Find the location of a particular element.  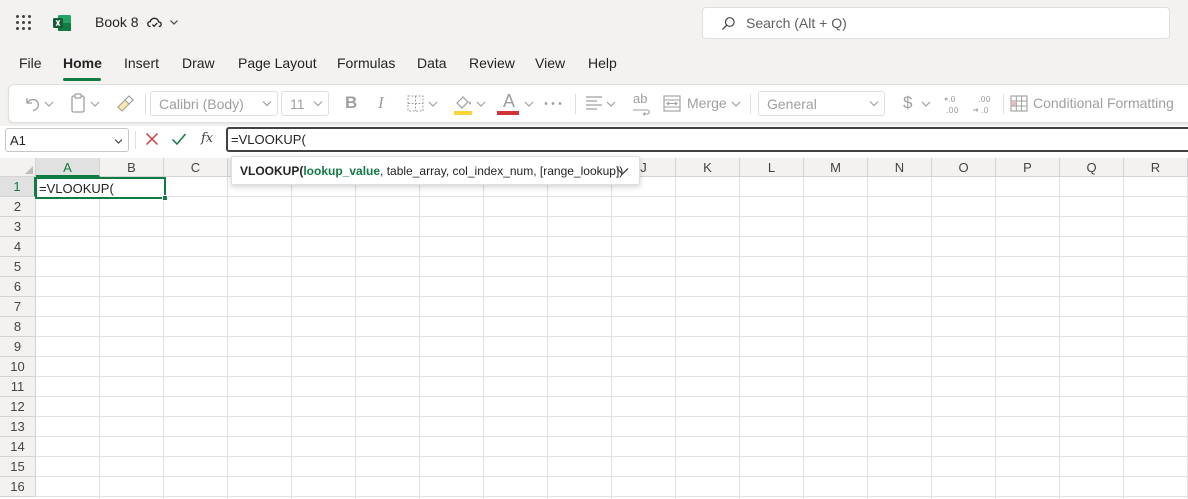

workbook-title: Book 8 is located at coordinates (117, 22).